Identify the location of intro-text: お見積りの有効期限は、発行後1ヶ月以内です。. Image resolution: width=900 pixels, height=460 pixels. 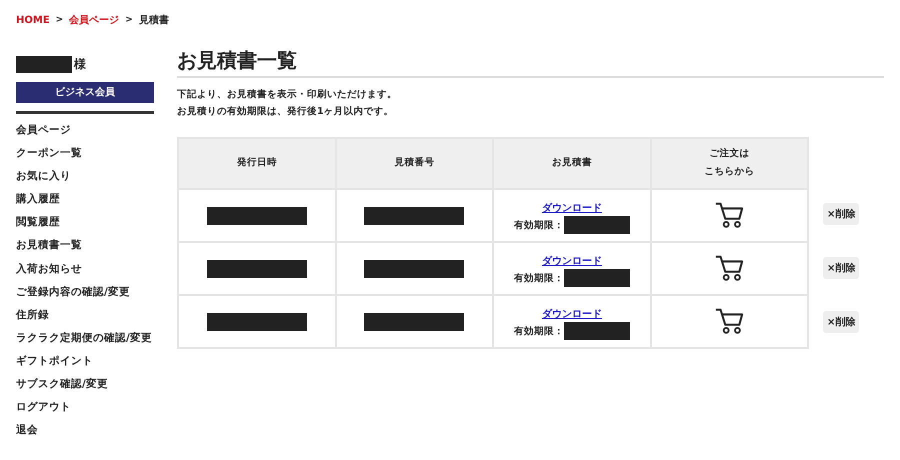
(286, 112).